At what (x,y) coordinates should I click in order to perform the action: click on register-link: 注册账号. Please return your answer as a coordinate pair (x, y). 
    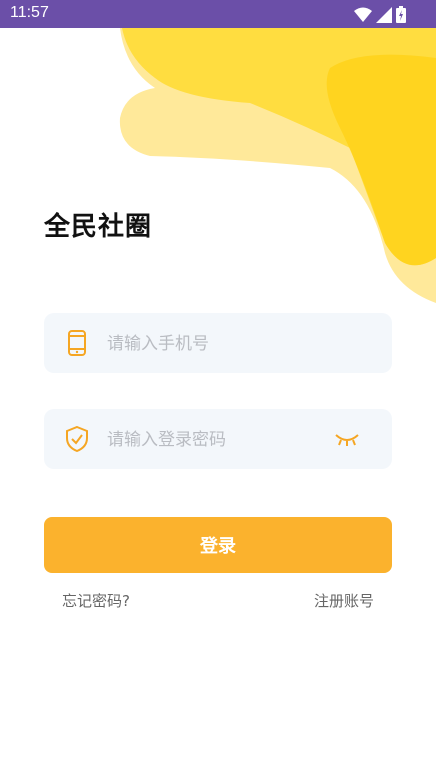
    Looking at the image, I should click on (344, 600).